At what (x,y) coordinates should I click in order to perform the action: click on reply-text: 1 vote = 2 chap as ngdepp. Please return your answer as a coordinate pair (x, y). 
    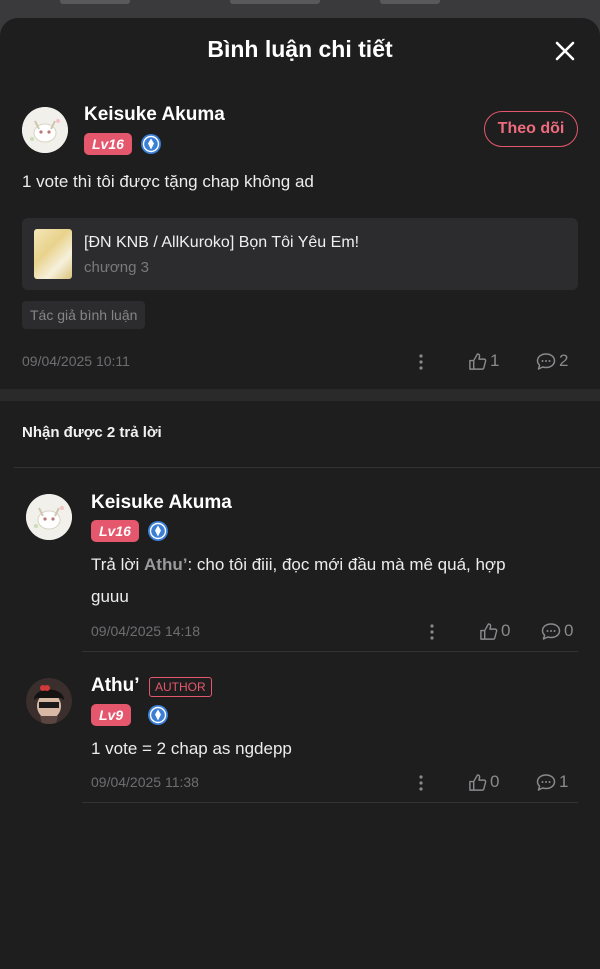
    Looking at the image, I should click on (191, 748).